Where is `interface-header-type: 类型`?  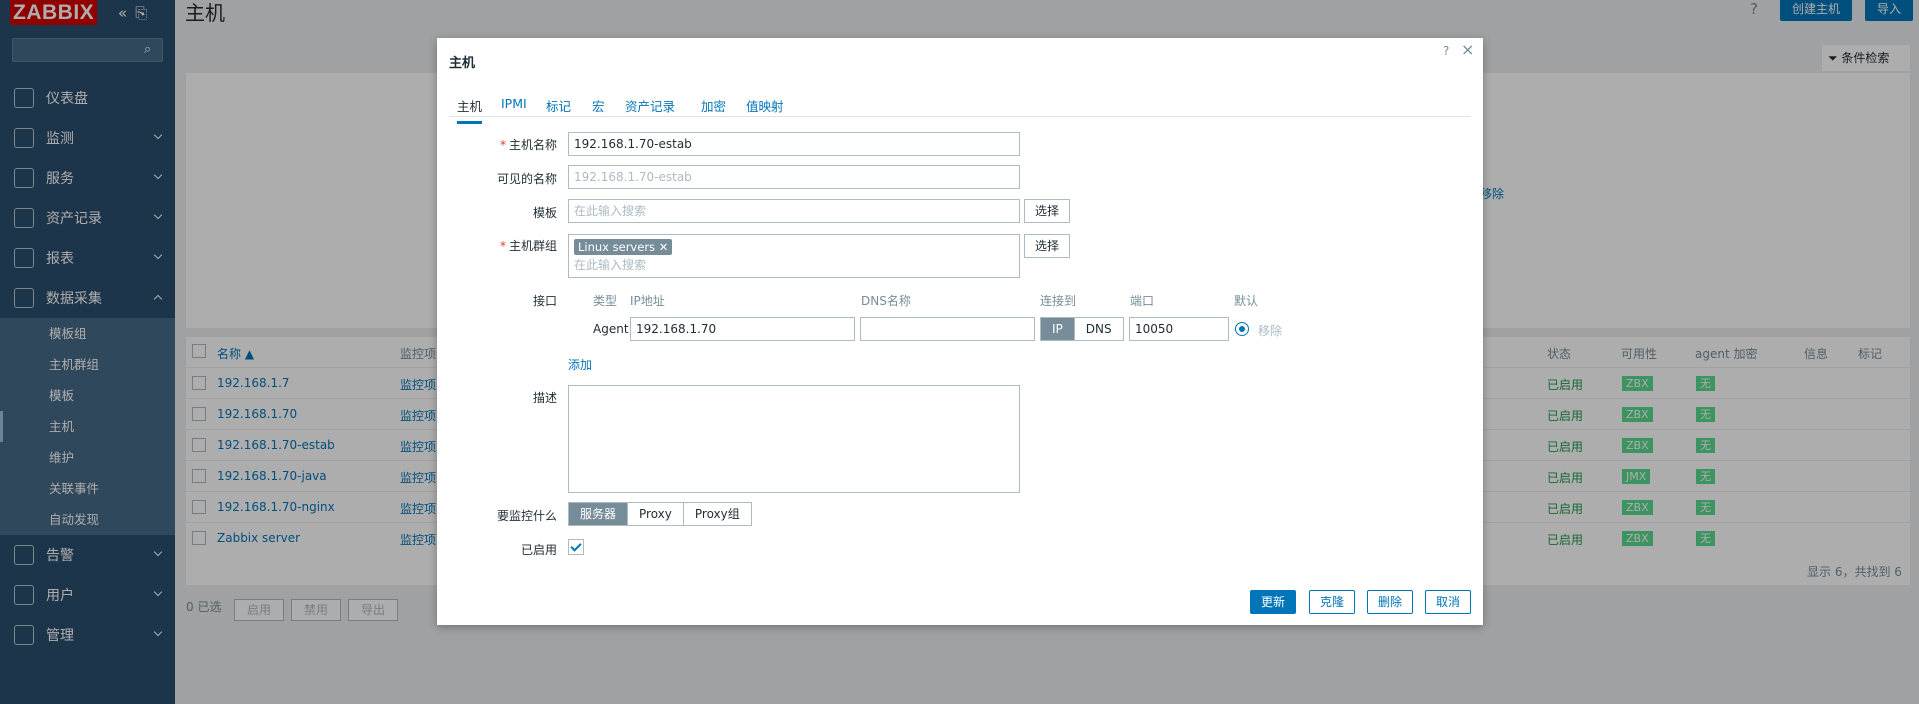 interface-header-type: 类型 is located at coordinates (605, 301).